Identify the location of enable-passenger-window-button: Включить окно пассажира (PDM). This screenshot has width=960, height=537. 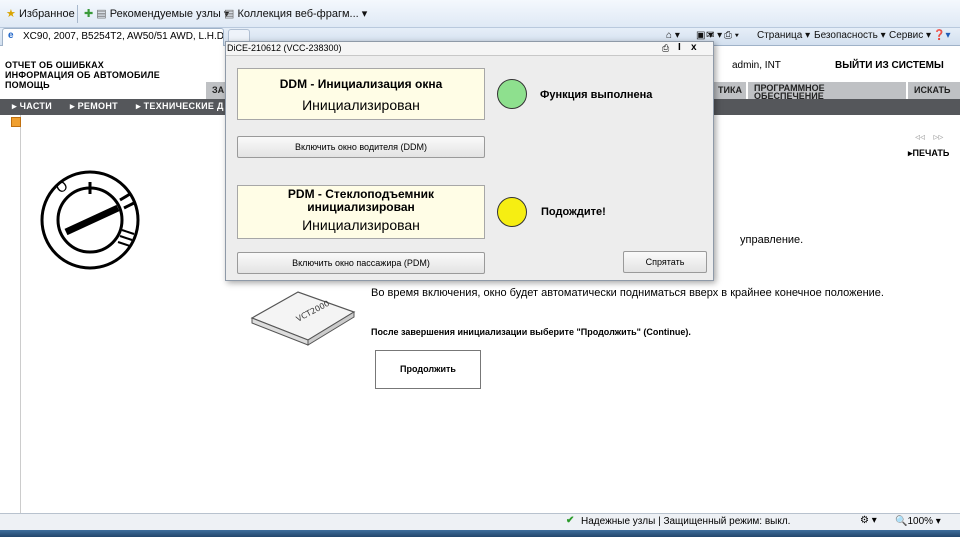
(361, 263).